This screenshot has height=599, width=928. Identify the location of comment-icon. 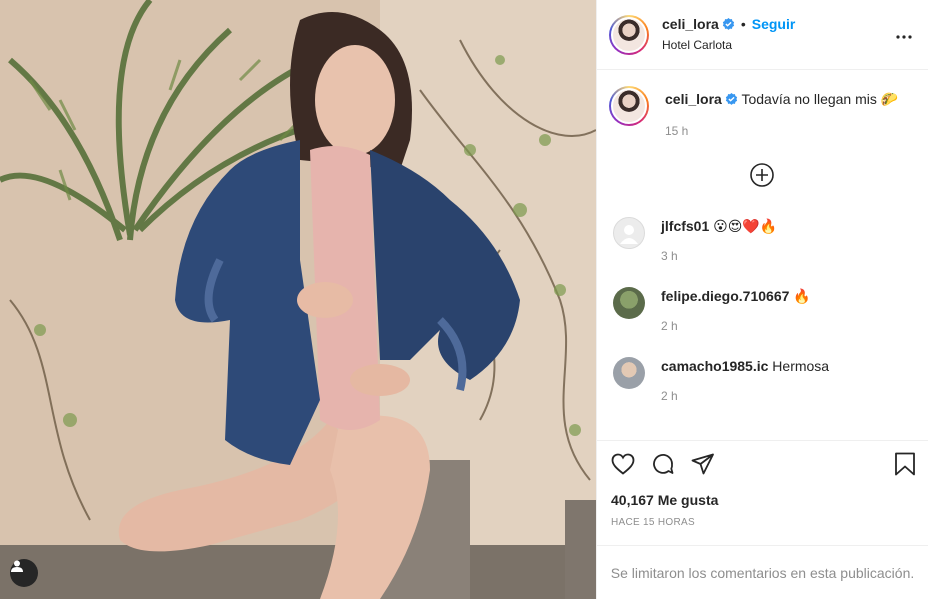
(663, 466).